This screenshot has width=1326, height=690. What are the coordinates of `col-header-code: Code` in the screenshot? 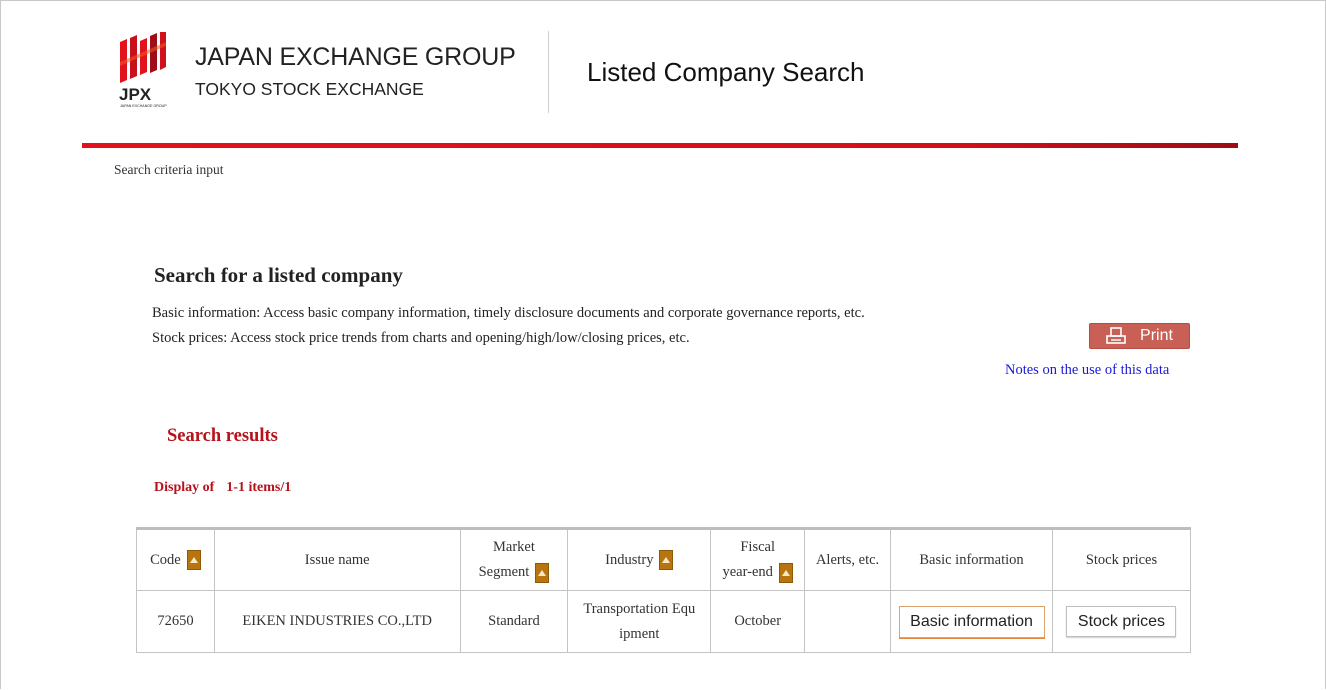 It's located at (175, 559).